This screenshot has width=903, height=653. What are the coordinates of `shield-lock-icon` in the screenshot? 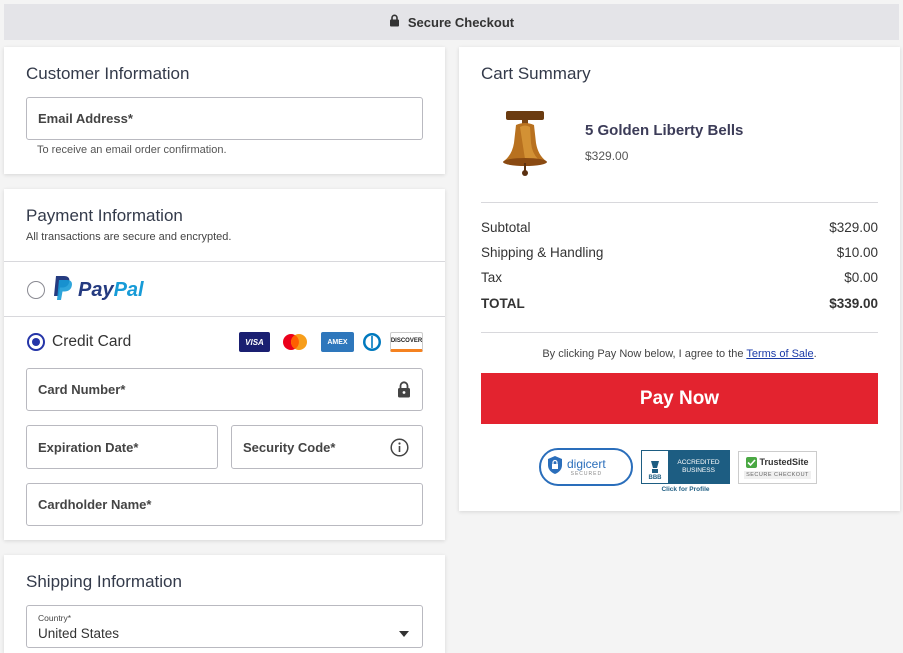 It's located at (555, 467).